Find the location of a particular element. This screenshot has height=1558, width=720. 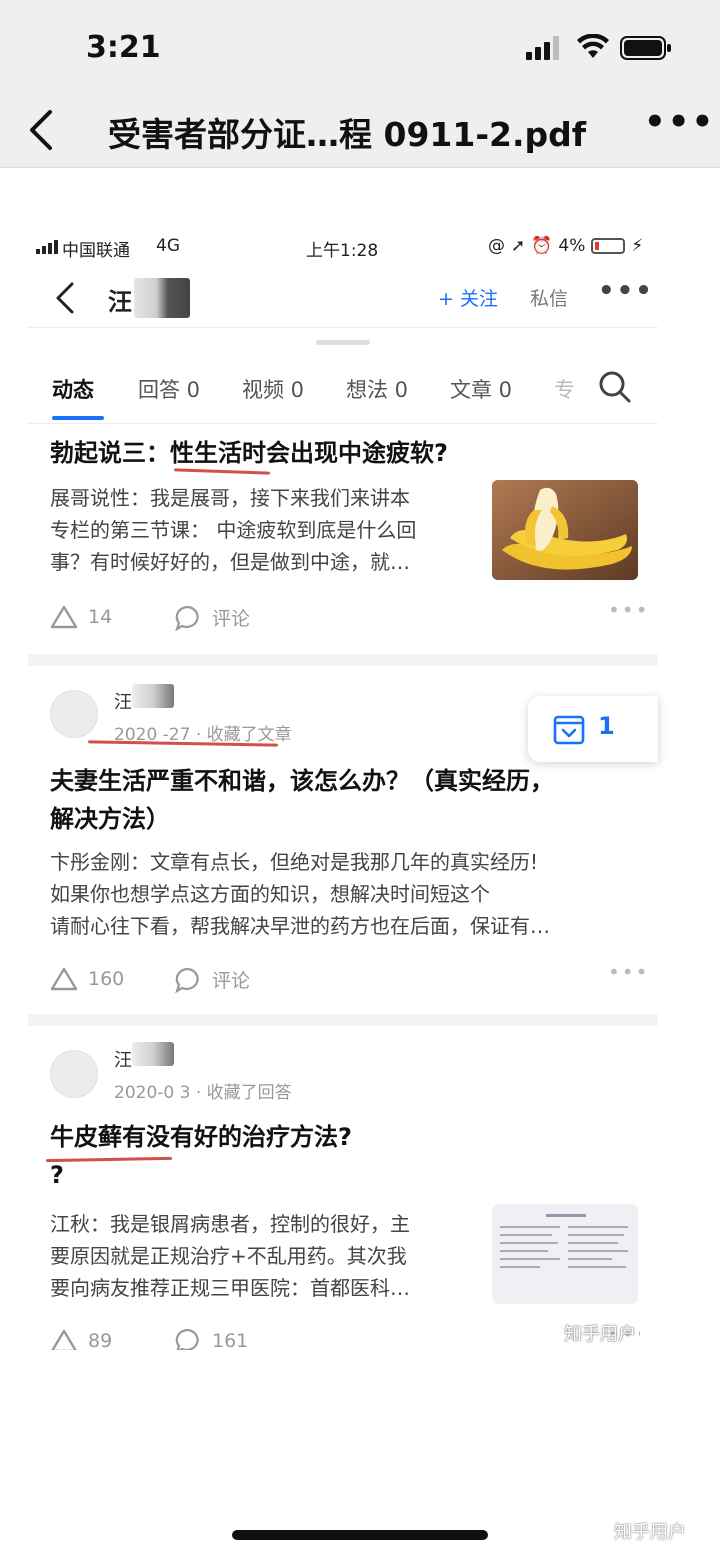

card-title: 夫妻生活严重不和谐，该怎么办？（真实经历， 解决方法） is located at coordinates (302, 800).